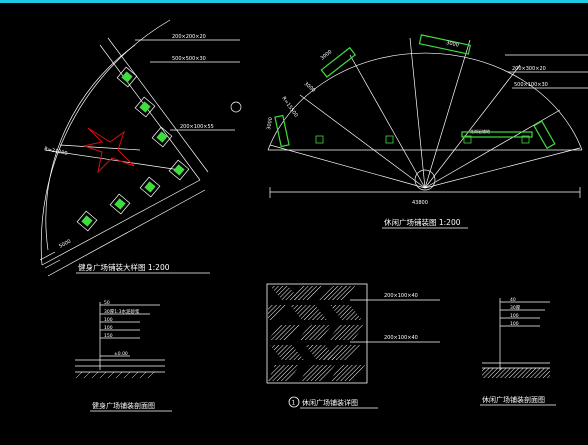 Image resolution: width=588 pixels, height=445 pixels. What do you see at coordinates (514, 324) in the screenshot?
I see `section-right-layer-4: 100` at bounding box center [514, 324].